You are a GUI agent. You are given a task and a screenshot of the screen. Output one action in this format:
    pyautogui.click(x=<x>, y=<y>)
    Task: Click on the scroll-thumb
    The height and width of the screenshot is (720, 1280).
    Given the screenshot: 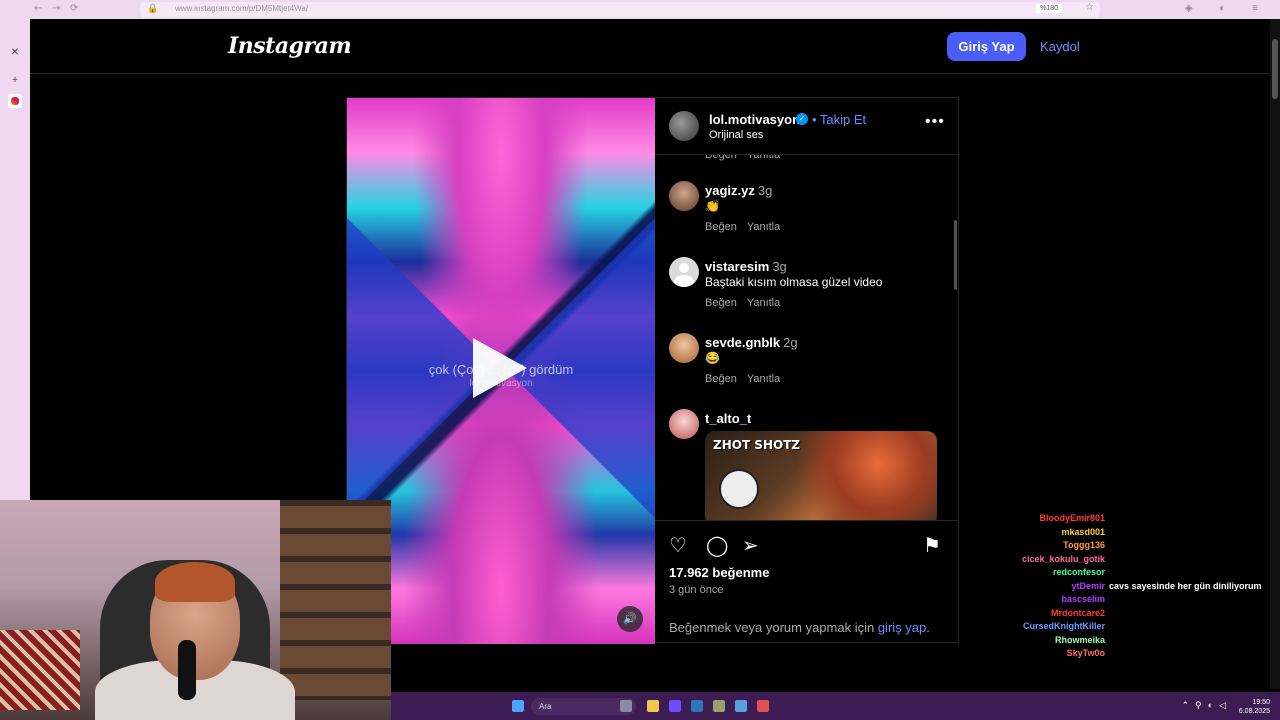 What is the action you would take?
    pyautogui.click(x=1275, y=69)
    